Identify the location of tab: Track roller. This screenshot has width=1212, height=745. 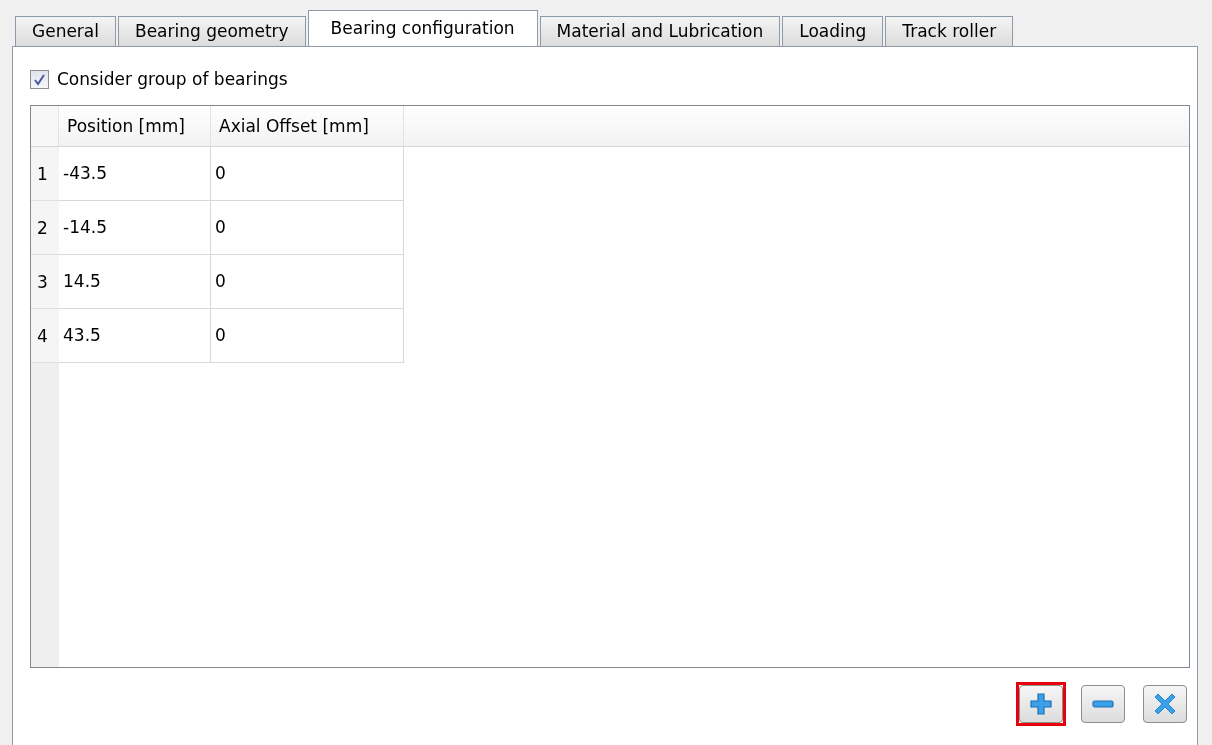
(949, 31).